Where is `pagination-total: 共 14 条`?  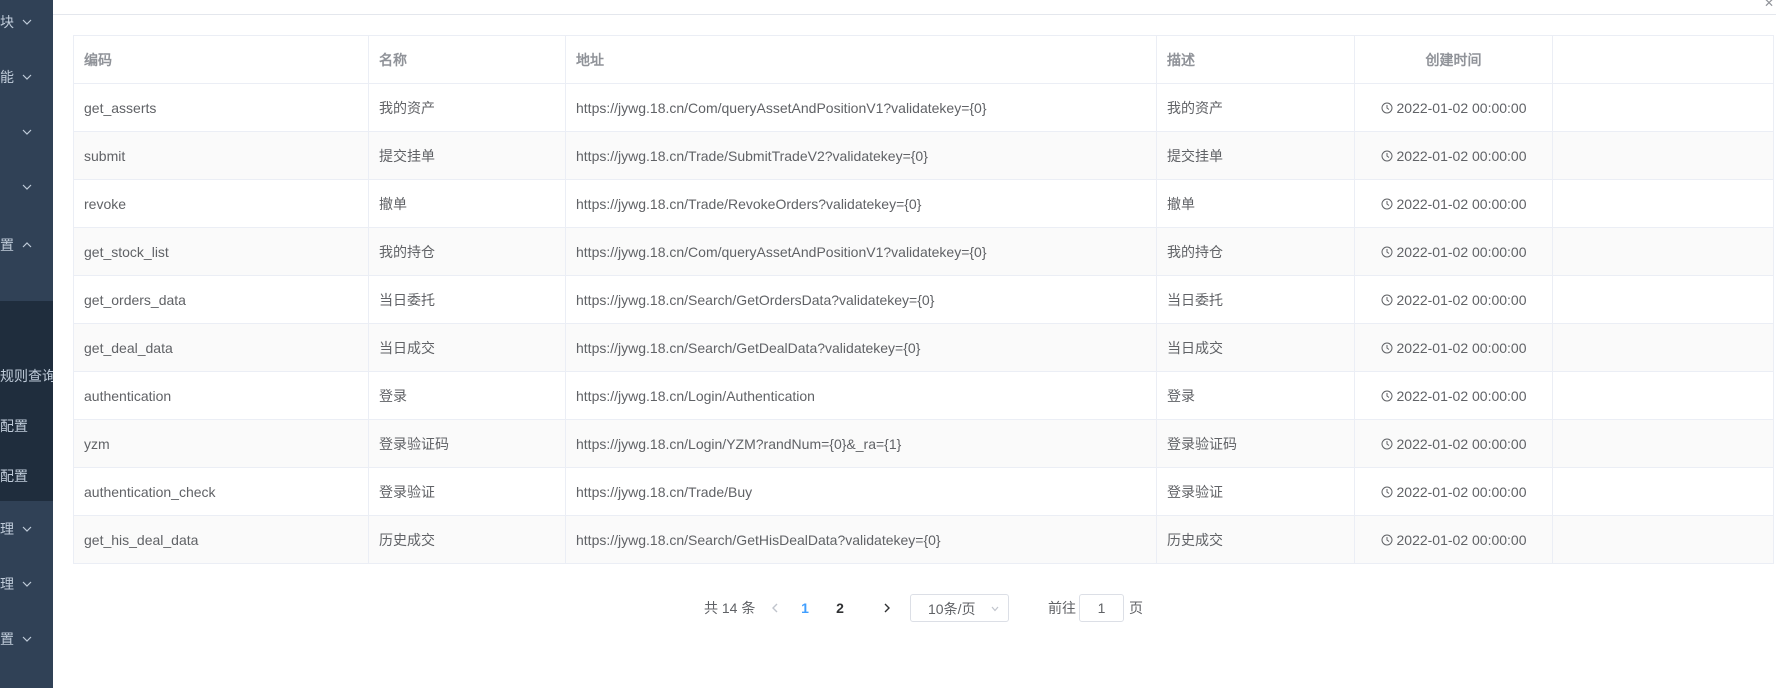
pagination-total: 共 14 条 is located at coordinates (730, 608).